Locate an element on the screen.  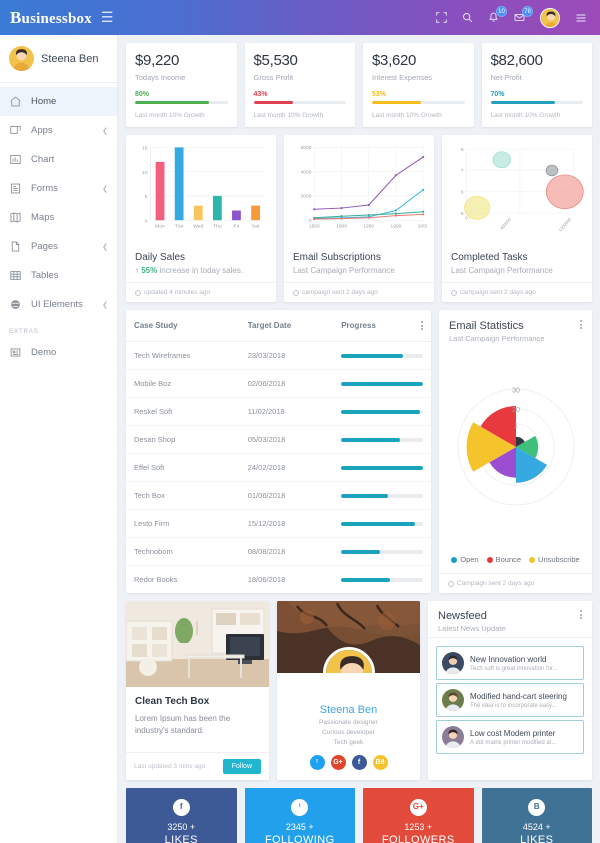
stat-progress-fill is located at coordinates (273, 102).